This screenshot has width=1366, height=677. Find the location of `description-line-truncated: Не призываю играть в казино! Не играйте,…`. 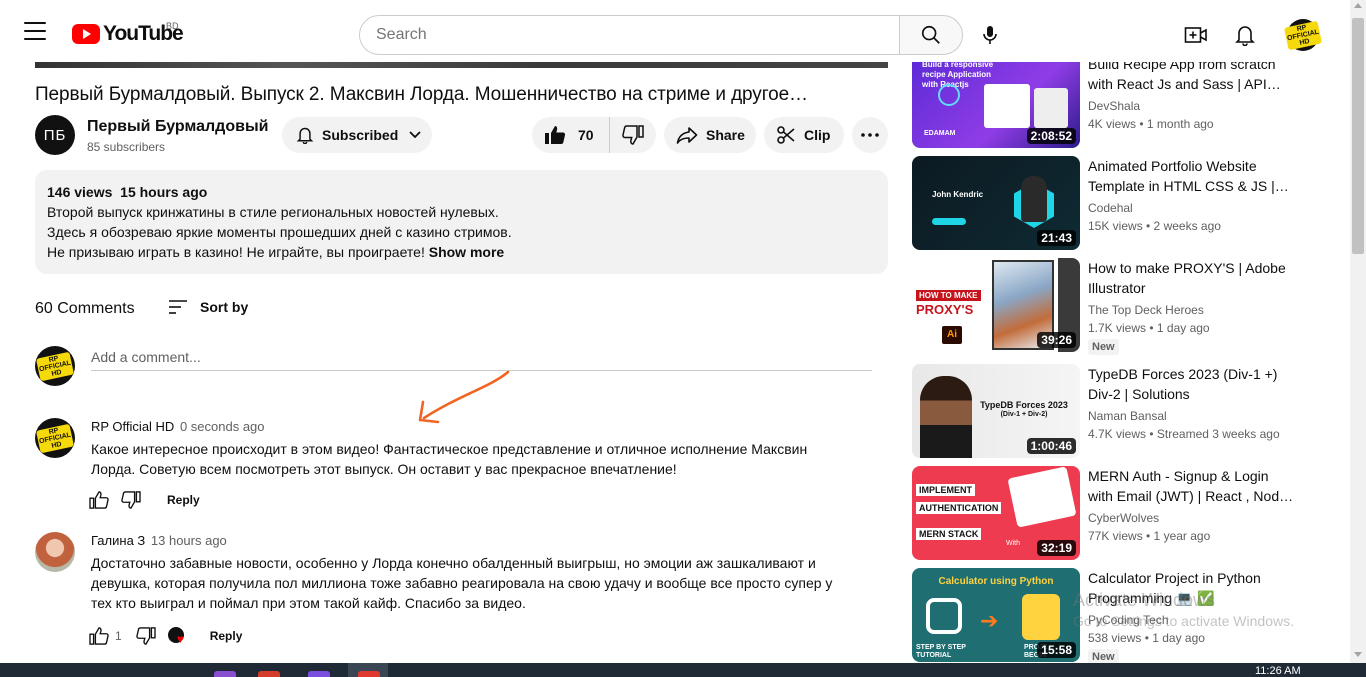

description-line-truncated: Не призываю играть в казино! Не играйте,… is located at coordinates (461, 252).